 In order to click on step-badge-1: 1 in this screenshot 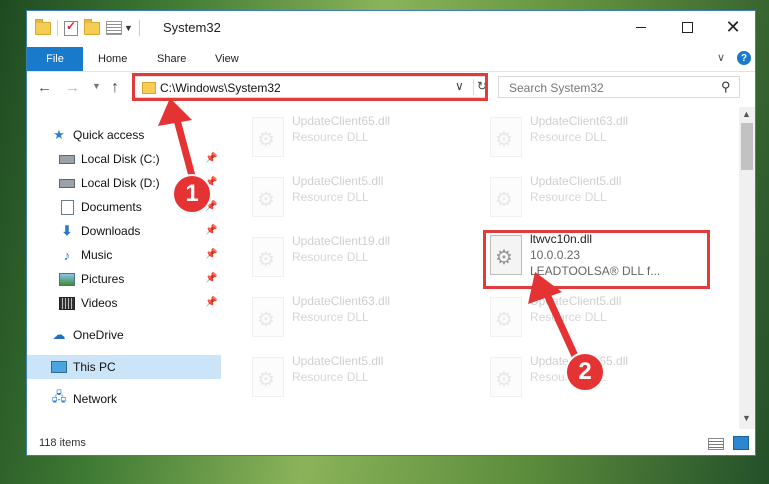, I will do `click(192, 194)`.